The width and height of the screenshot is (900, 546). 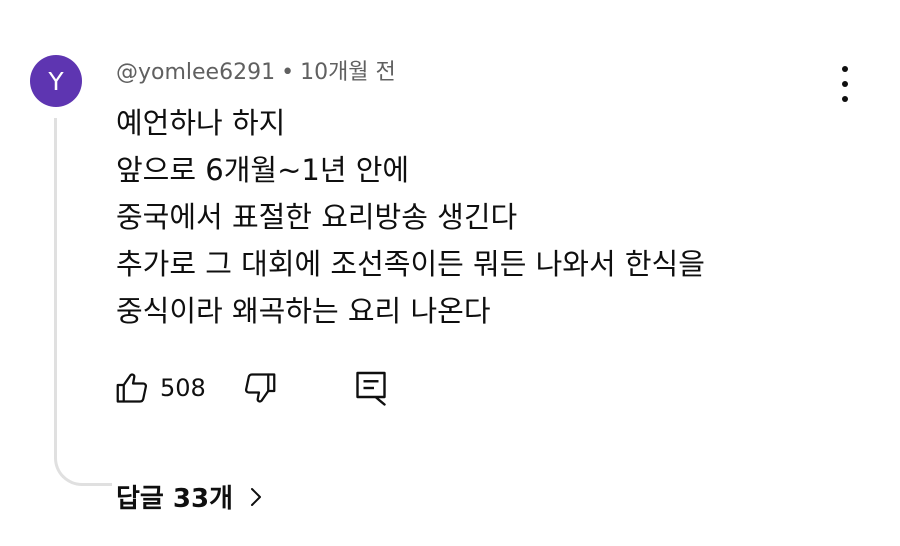 What do you see at coordinates (256, 497) in the screenshot?
I see `chevron-right-icon` at bounding box center [256, 497].